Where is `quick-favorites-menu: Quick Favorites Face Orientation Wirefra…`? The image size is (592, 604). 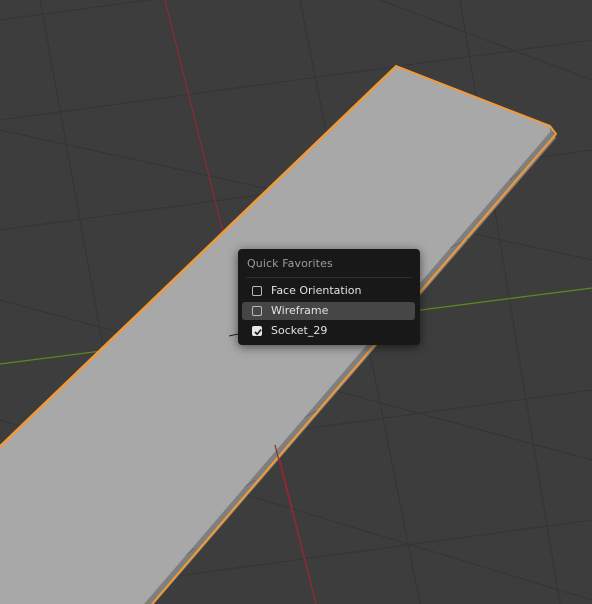
quick-favorites-menu: Quick Favorites Face Orientation Wirefra… is located at coordinates (329, 297).